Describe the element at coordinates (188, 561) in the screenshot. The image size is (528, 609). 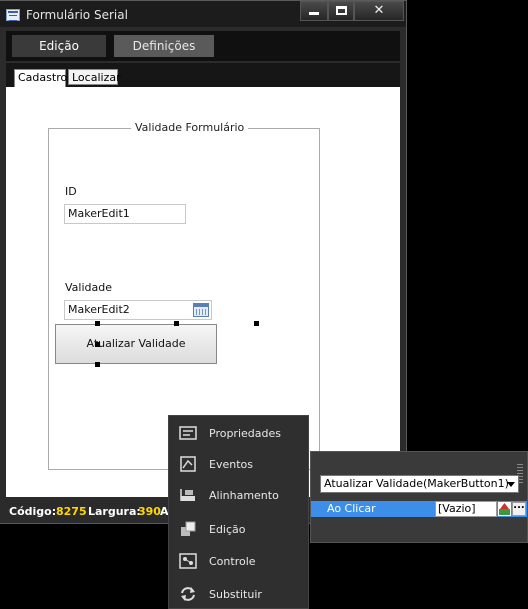
I see `control-icon` at that location.